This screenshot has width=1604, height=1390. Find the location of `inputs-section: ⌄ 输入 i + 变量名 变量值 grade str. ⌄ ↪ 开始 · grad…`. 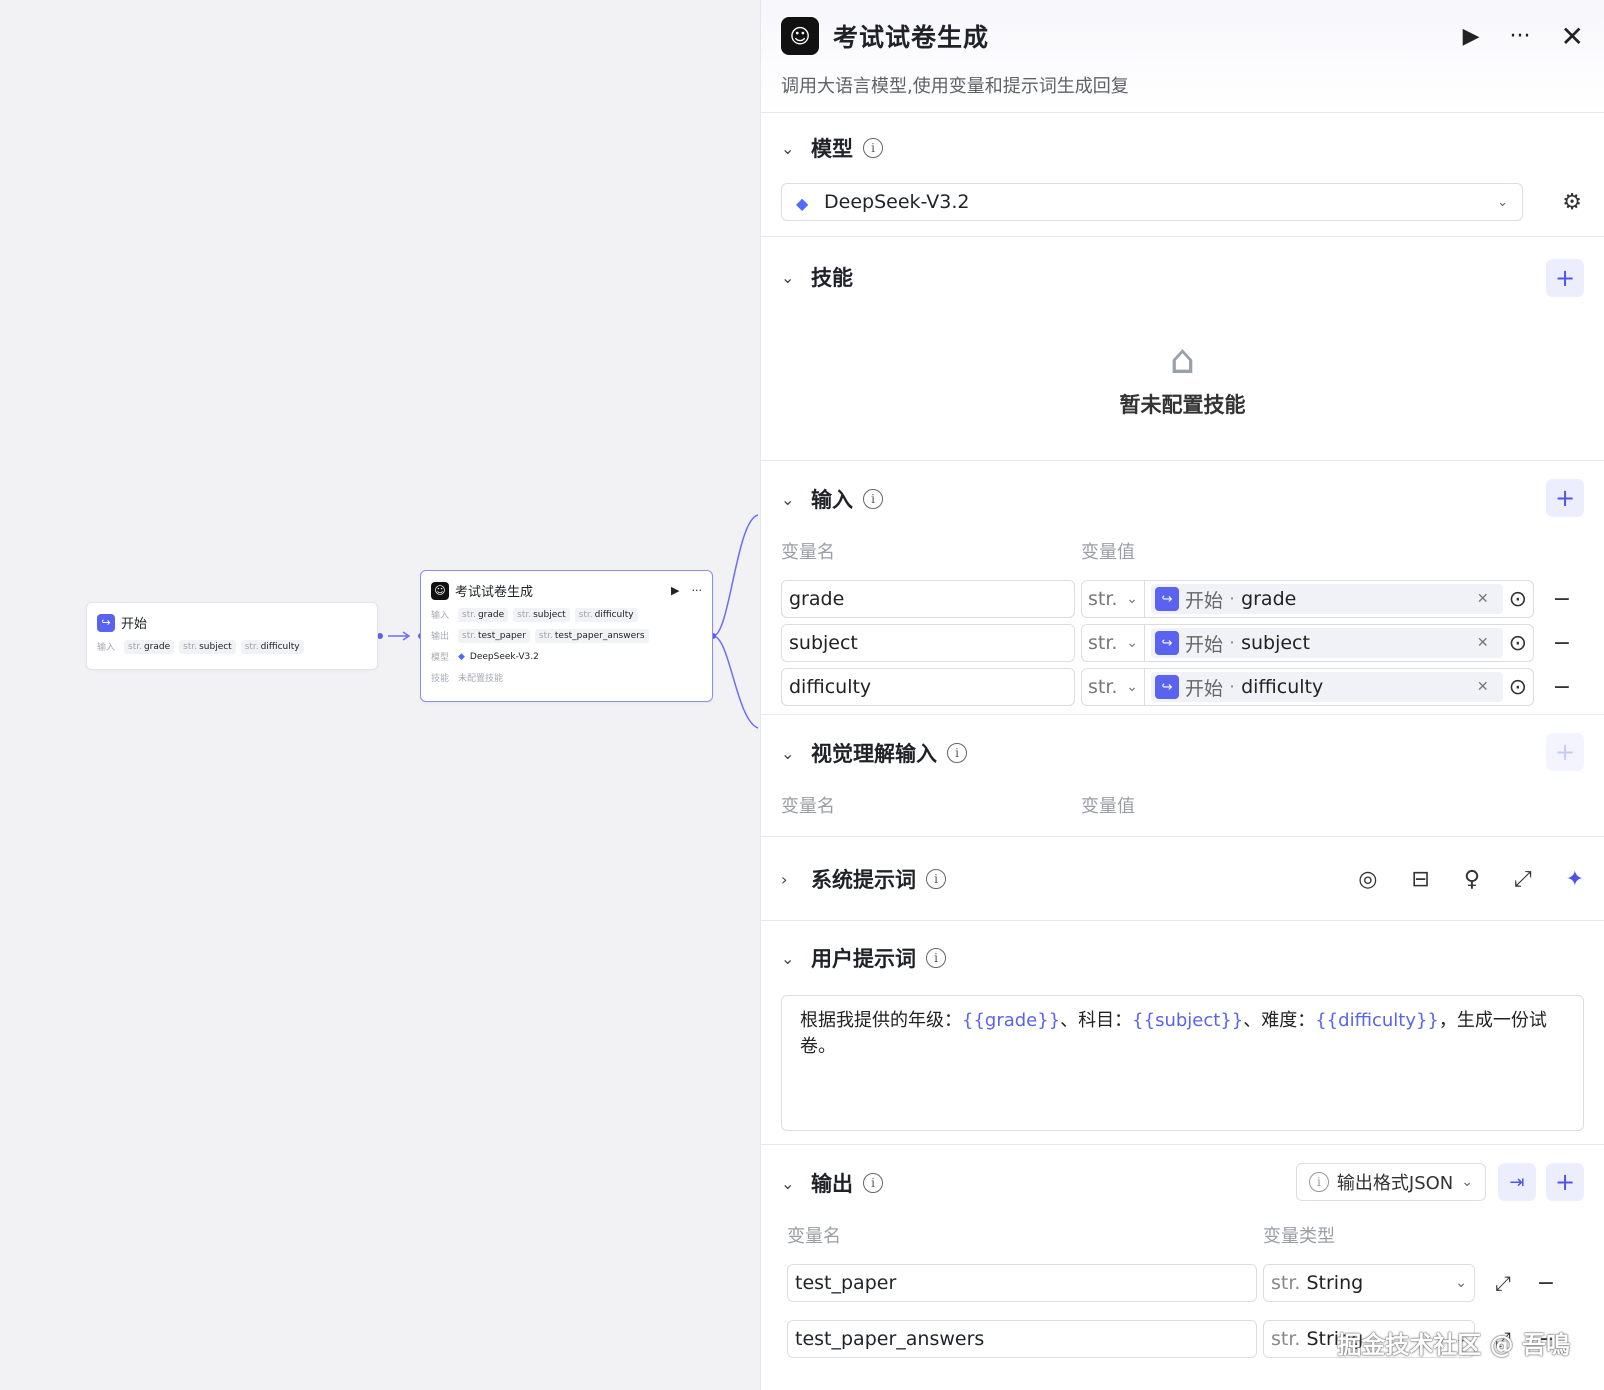

inputs-section: ⌄ 输入 i + 变量名 变量值 grade str. ⌄ ↪ 开始 · grad… is located at coordinates (1182, 588).